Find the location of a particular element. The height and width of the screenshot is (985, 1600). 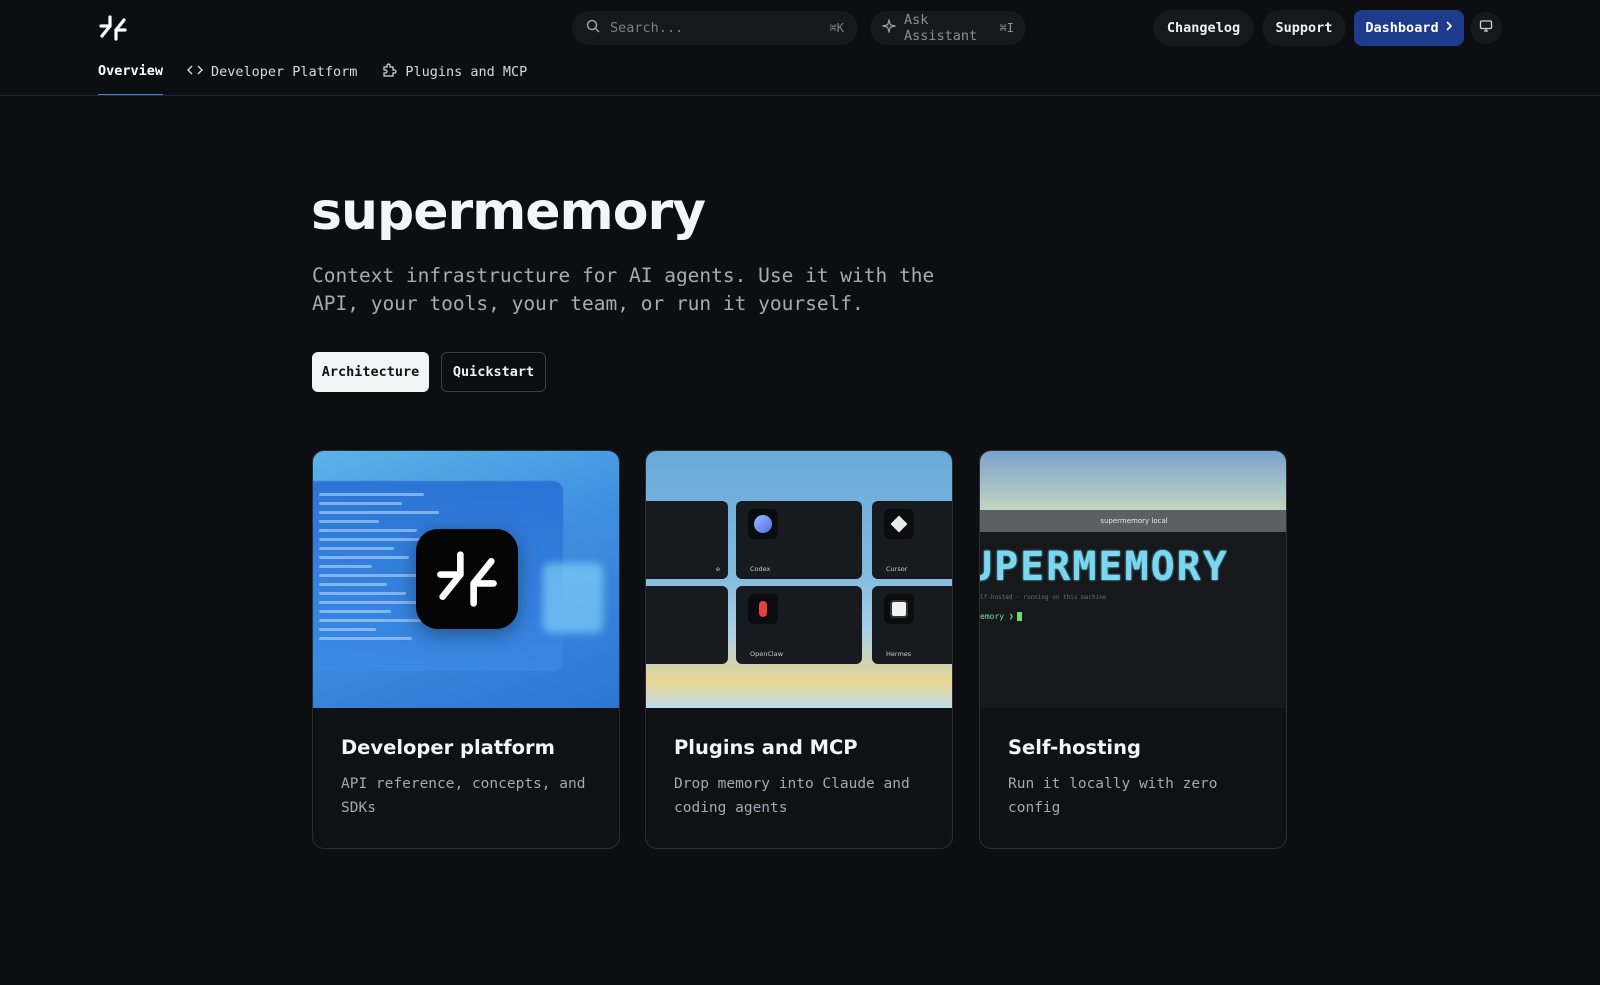

tab-plugins-and-mcp-label: Plugins and MCP is located at coordinates (466, 72).